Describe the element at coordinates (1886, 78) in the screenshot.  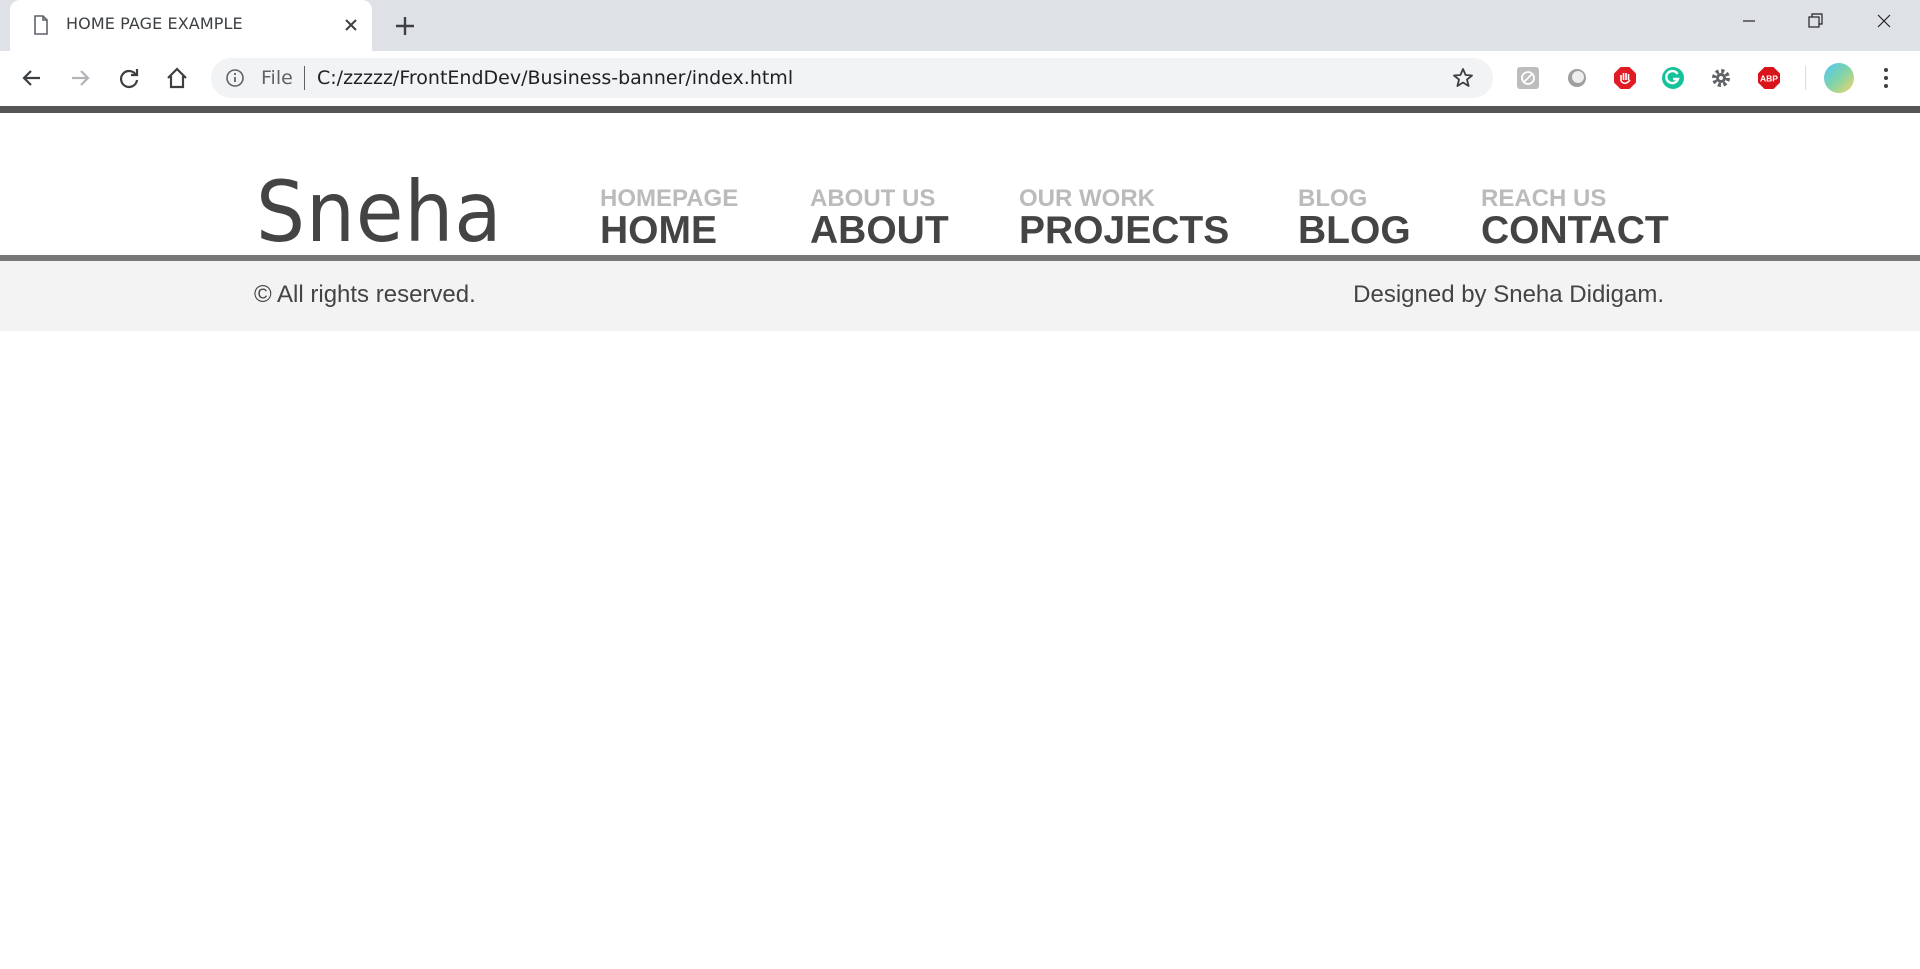
I see `kebab-menu-icon` at that location.